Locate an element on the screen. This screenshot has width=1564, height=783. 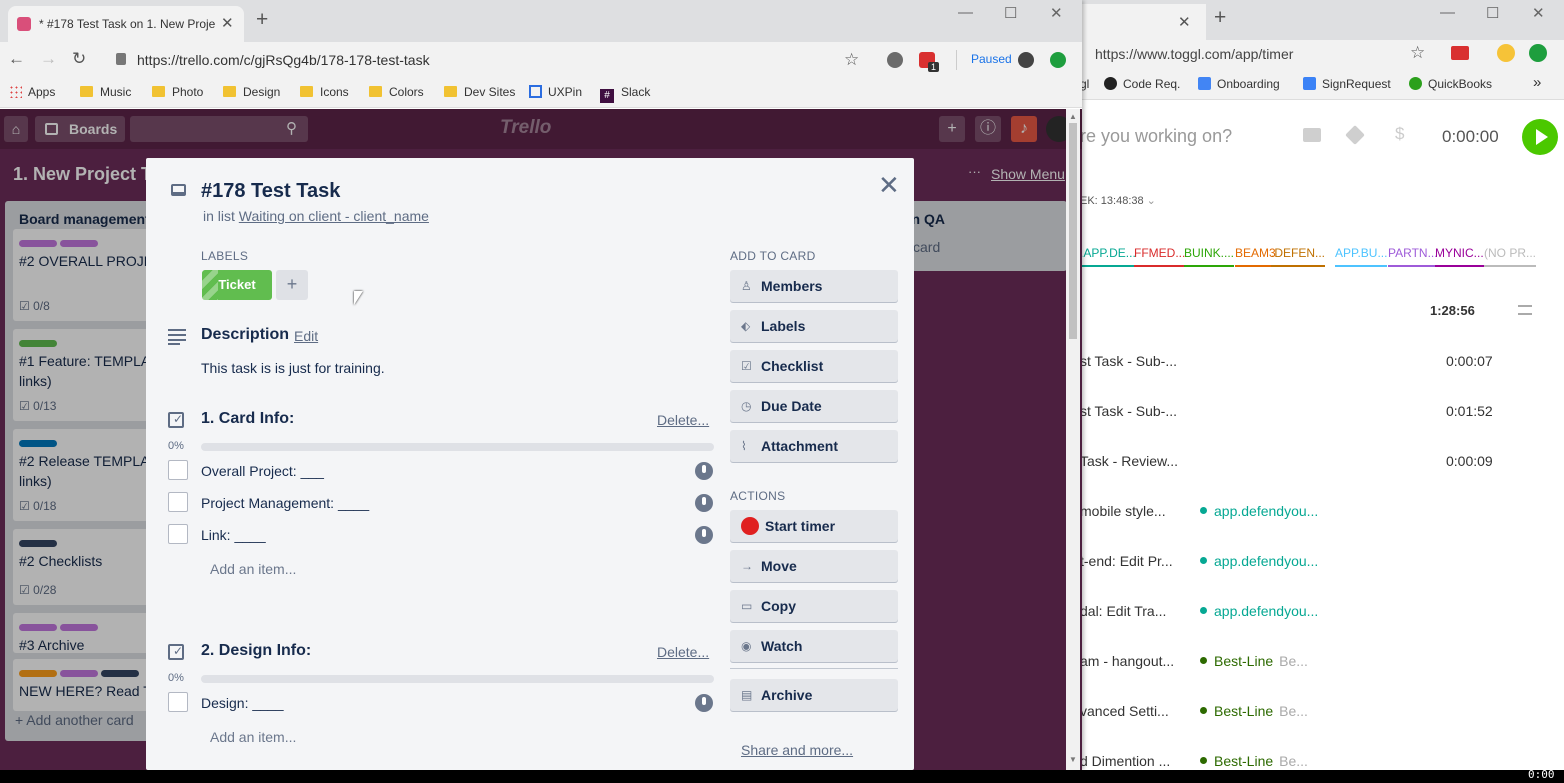
checklist-item-text: Project Management: ____ is located at coordinates (285, 503).